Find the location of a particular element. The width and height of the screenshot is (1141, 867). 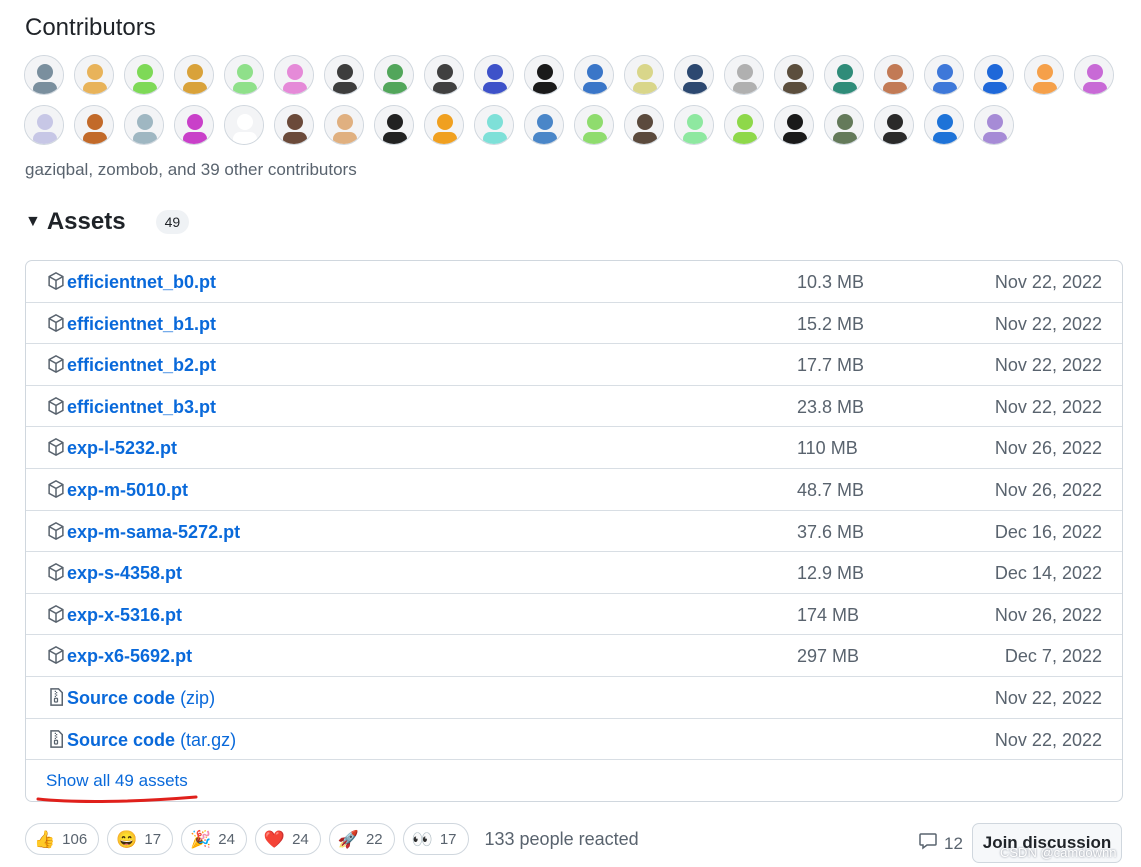

asset-date: Dec 7, 2022 is located at coordinates (1053, 656).